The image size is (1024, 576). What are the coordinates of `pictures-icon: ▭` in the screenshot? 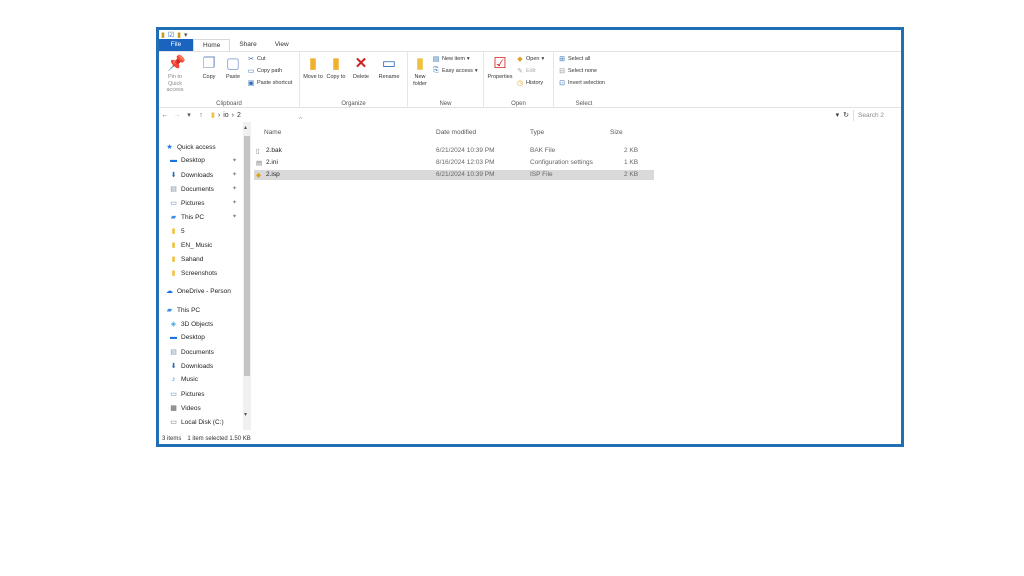 It's located at (173, 203).